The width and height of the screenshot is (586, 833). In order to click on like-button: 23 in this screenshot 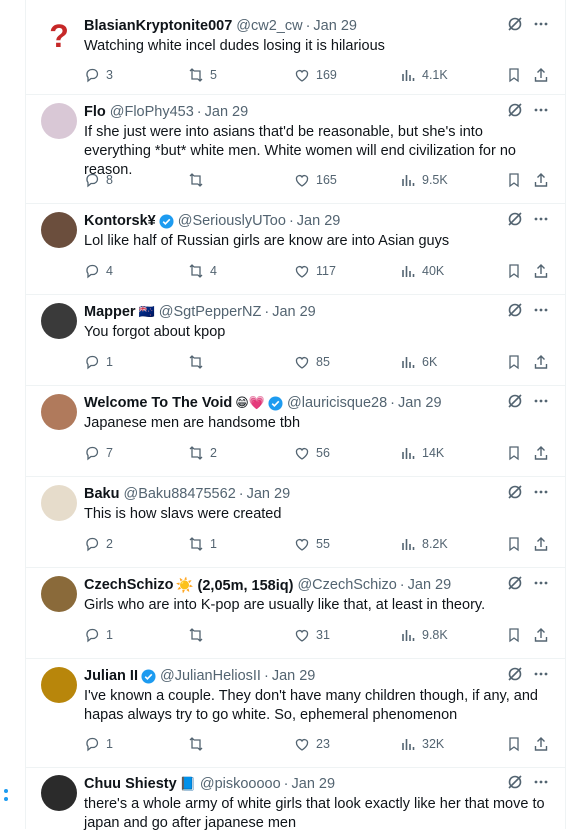, I will do `click(312, 744)`.